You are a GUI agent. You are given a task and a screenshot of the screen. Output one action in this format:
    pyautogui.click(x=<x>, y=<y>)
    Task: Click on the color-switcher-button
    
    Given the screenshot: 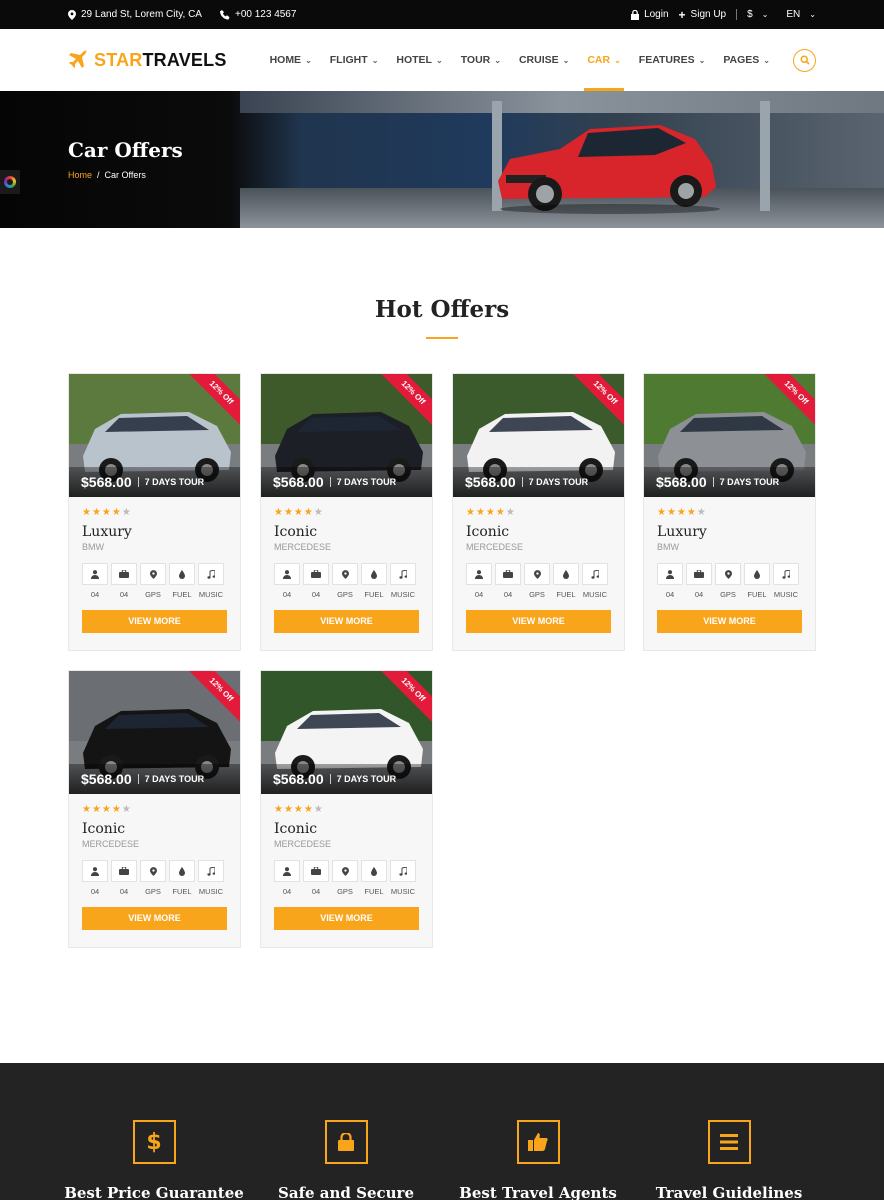 What is the action you would take?
    pyautogui.click(x=10, y=182)
    